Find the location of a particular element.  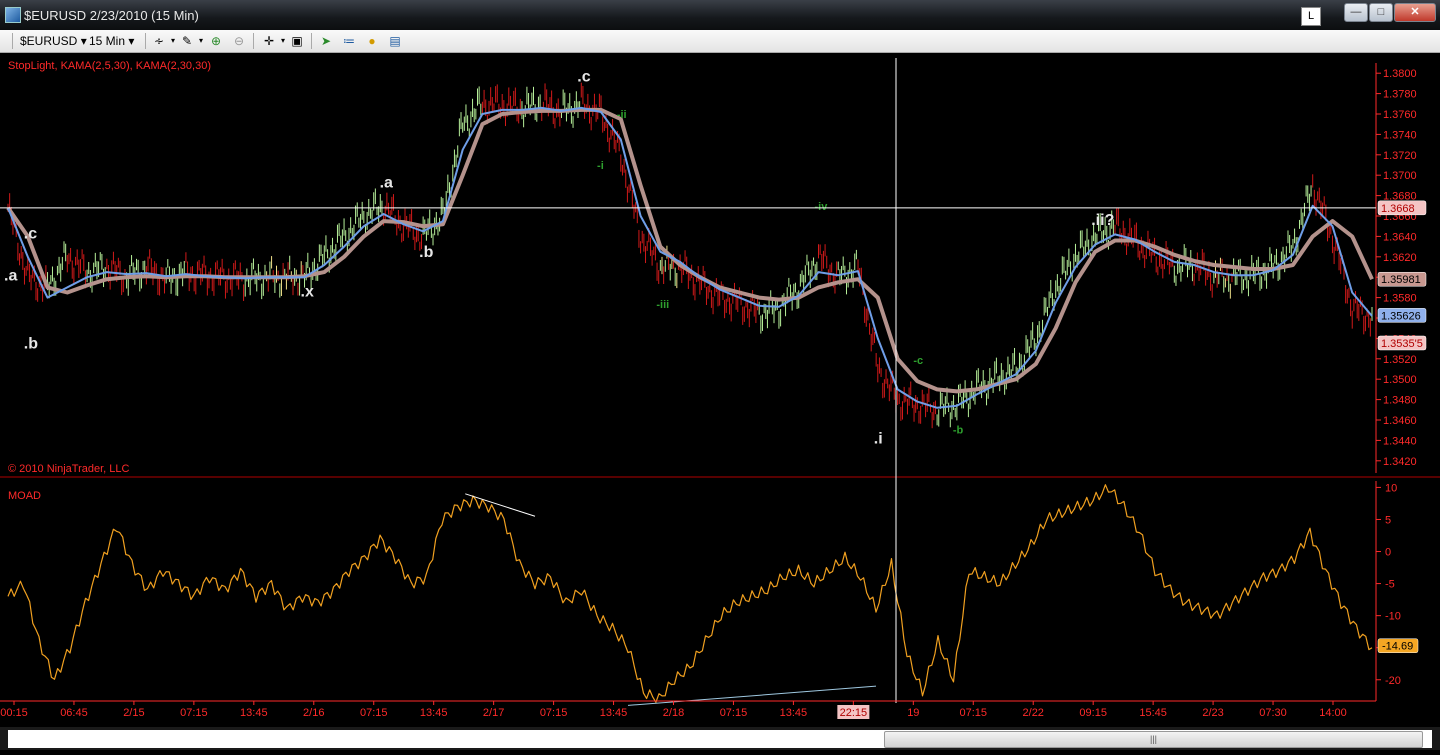

price-tick-label: 1.3460 is located at coordinates (1400, 421).